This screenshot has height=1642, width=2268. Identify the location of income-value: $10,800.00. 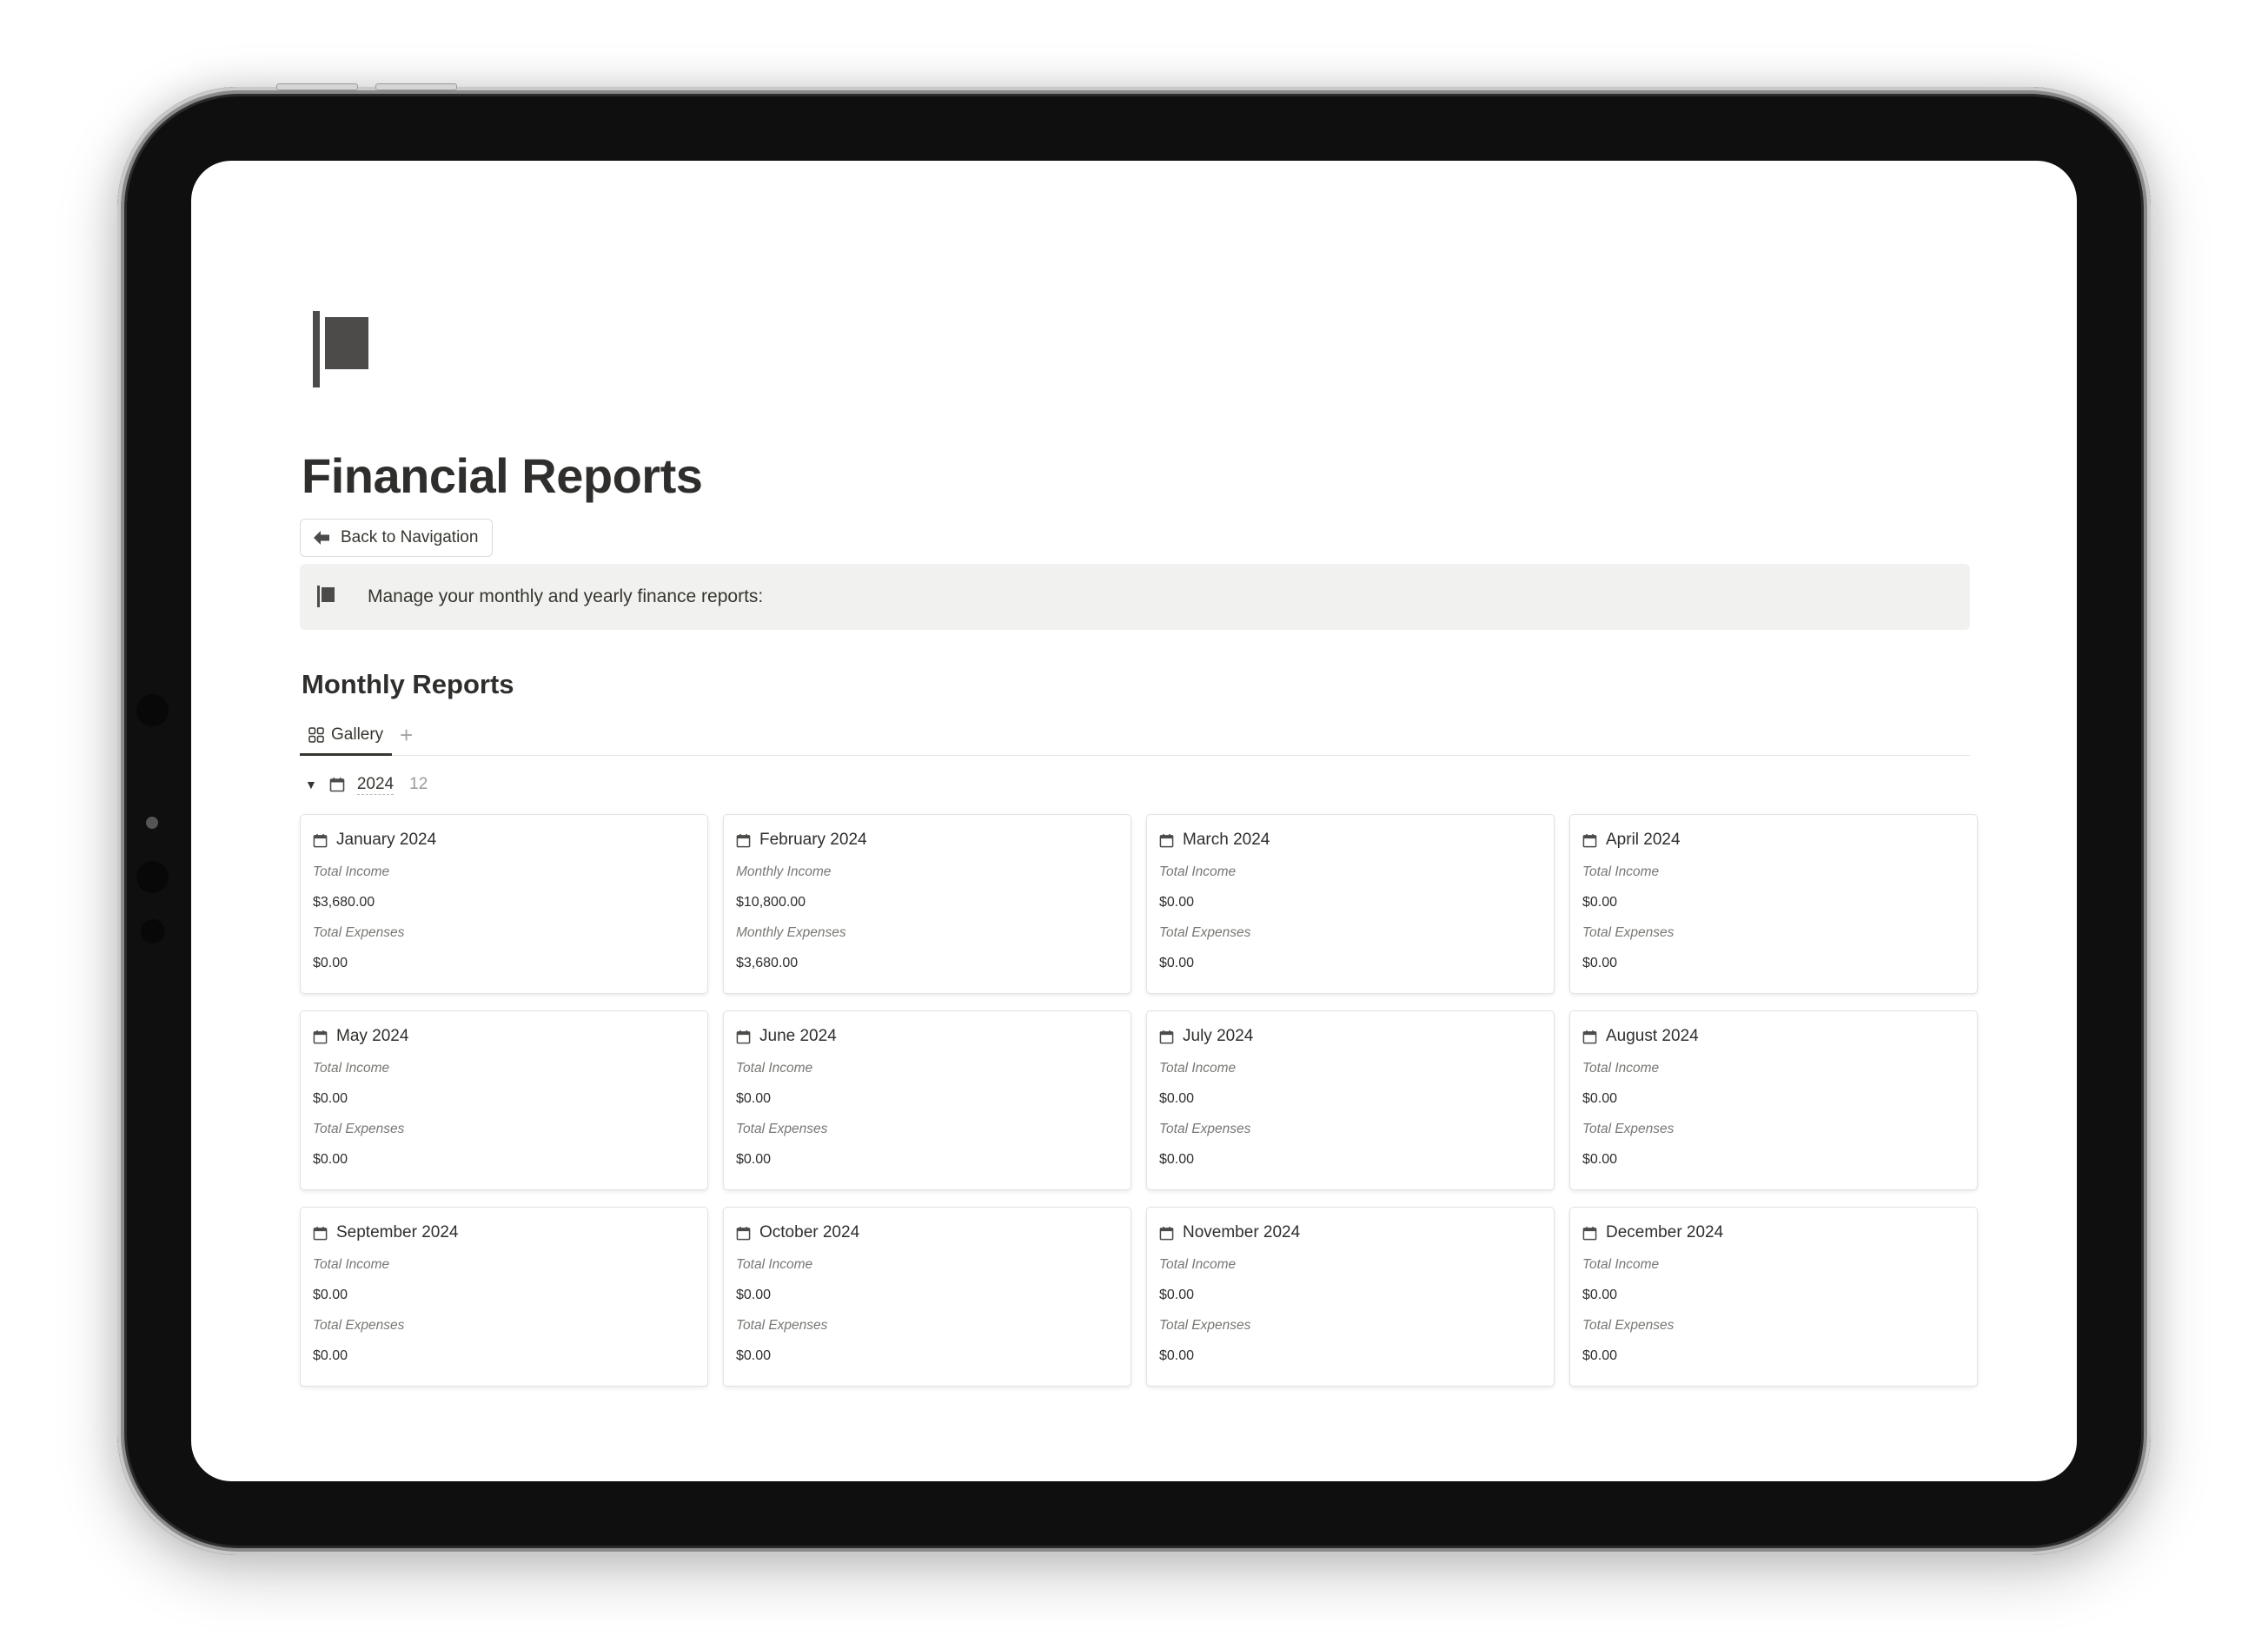
(771, 903).